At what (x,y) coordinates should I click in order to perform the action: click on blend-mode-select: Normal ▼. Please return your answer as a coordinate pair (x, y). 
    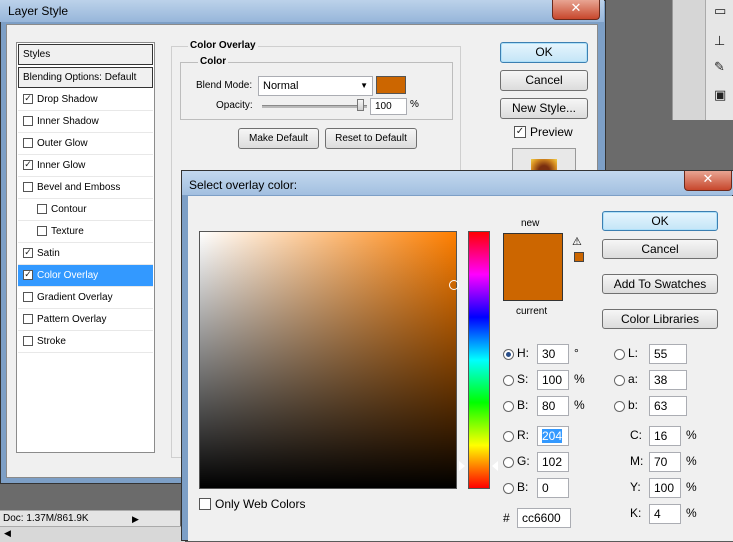
    Looking at the image, I should click on (315, 86).